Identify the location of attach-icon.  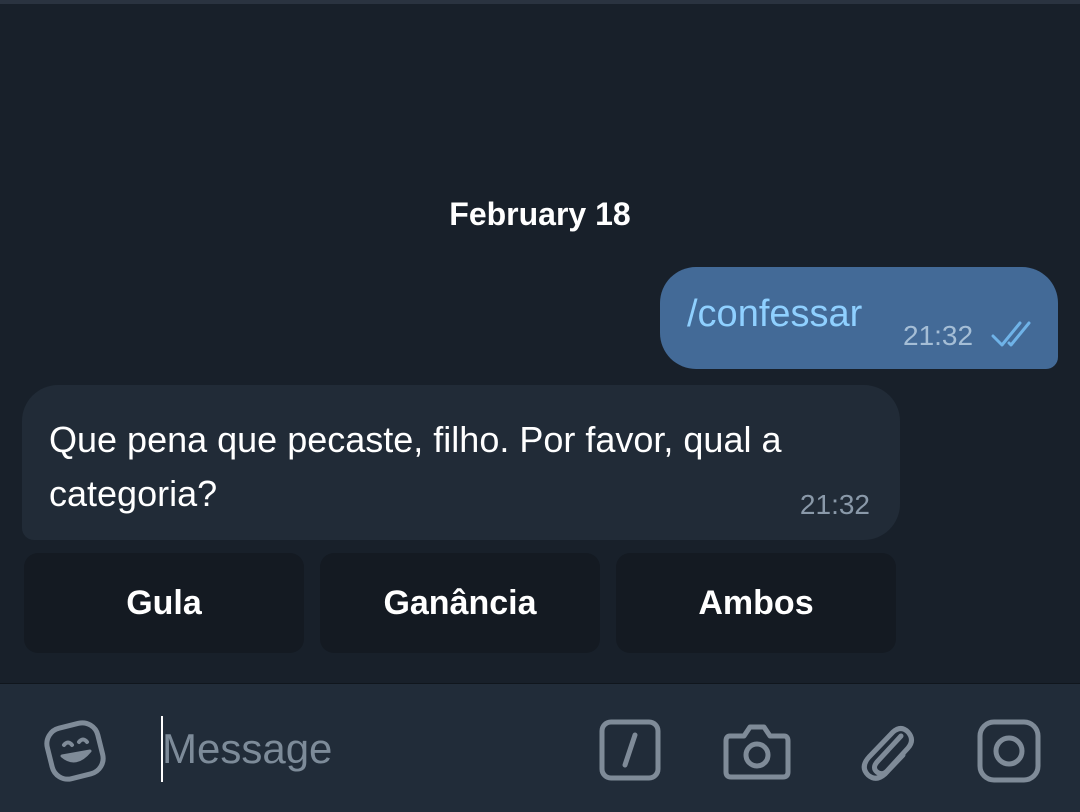
(886, 750).